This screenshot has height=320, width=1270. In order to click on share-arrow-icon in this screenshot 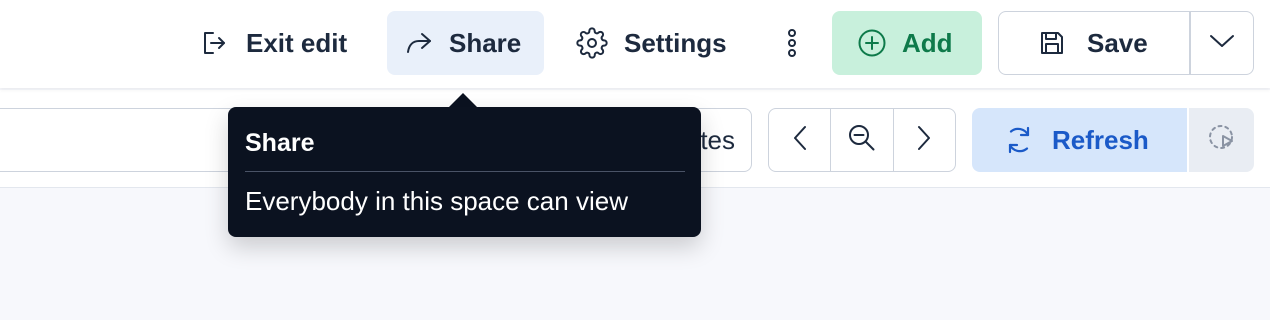, I will do `click(419, 43)`.